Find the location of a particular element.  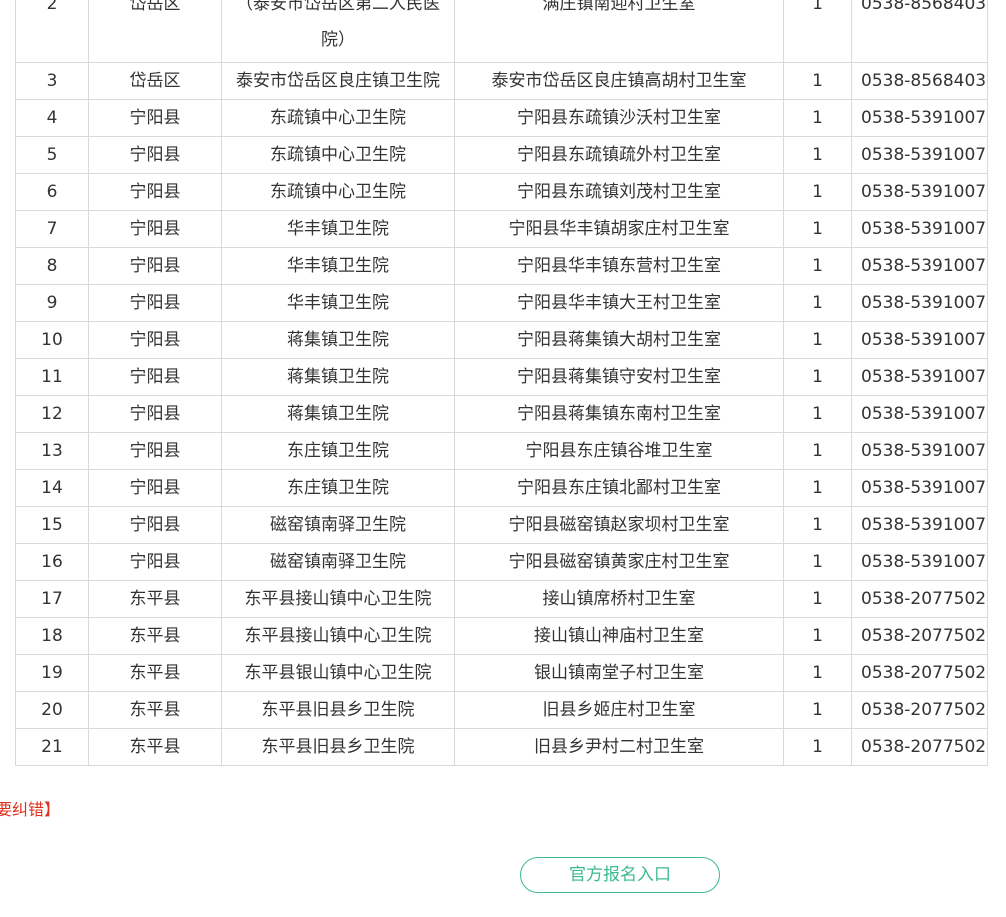

official-registration-button: 官方报名入口 is located at coordinates (620, 875).